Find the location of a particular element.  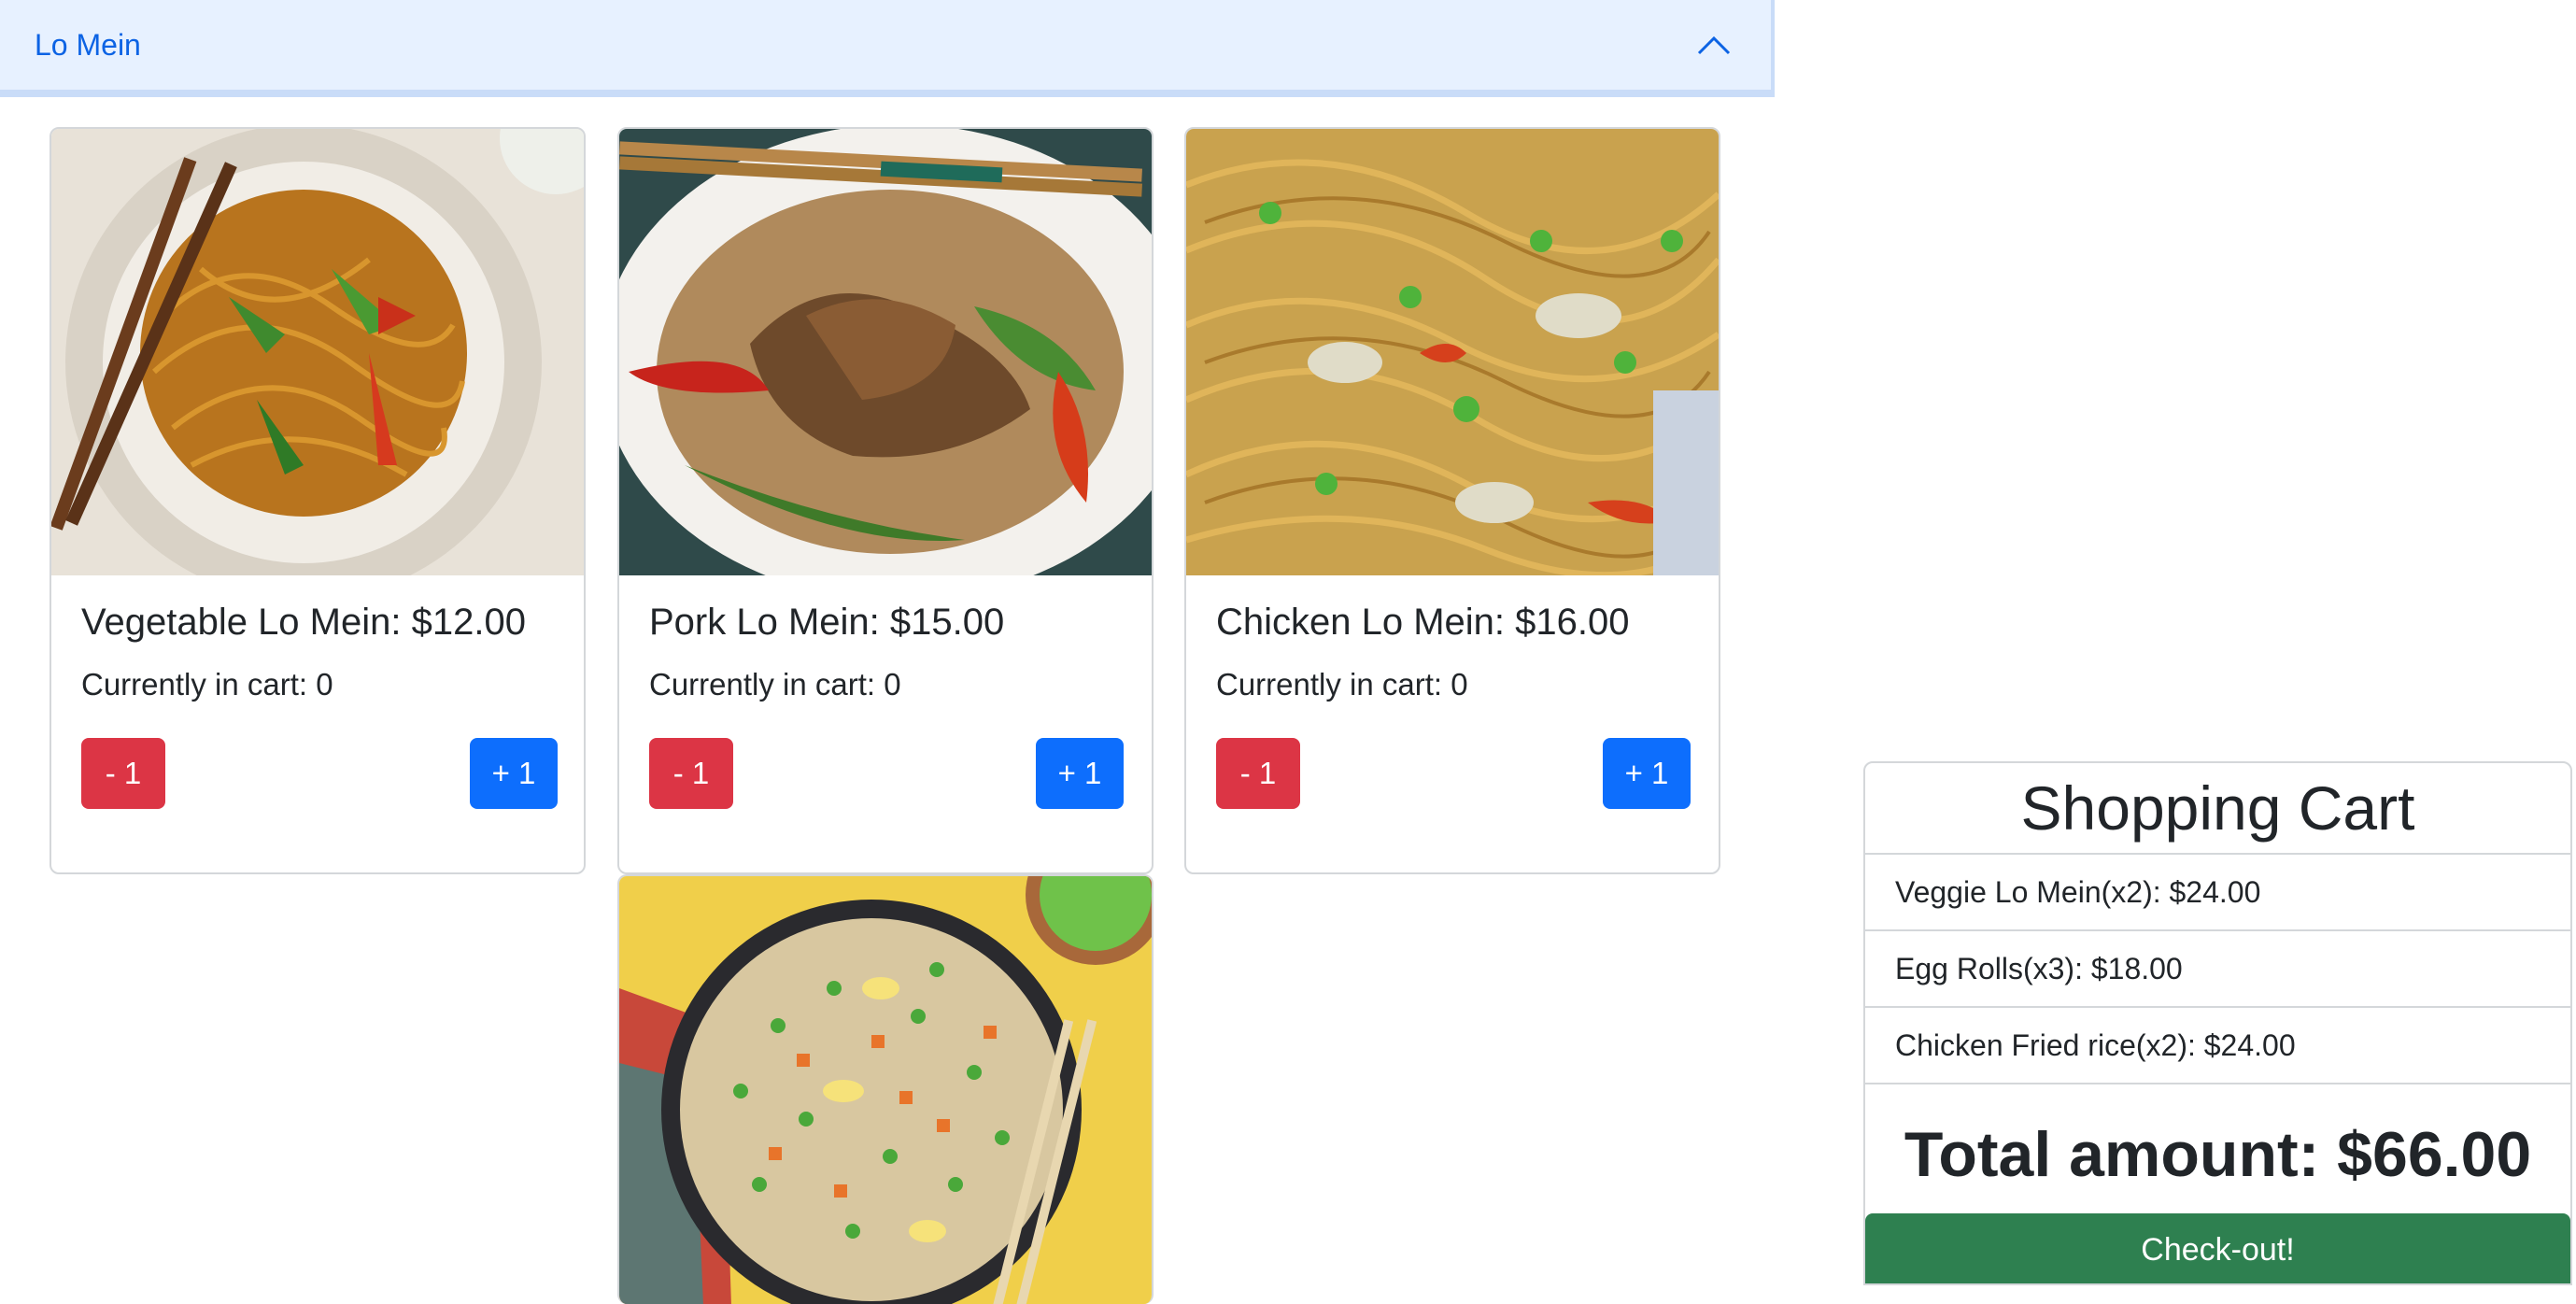

chicken-lo-mein-photo is located at coordinates (1452, 352).